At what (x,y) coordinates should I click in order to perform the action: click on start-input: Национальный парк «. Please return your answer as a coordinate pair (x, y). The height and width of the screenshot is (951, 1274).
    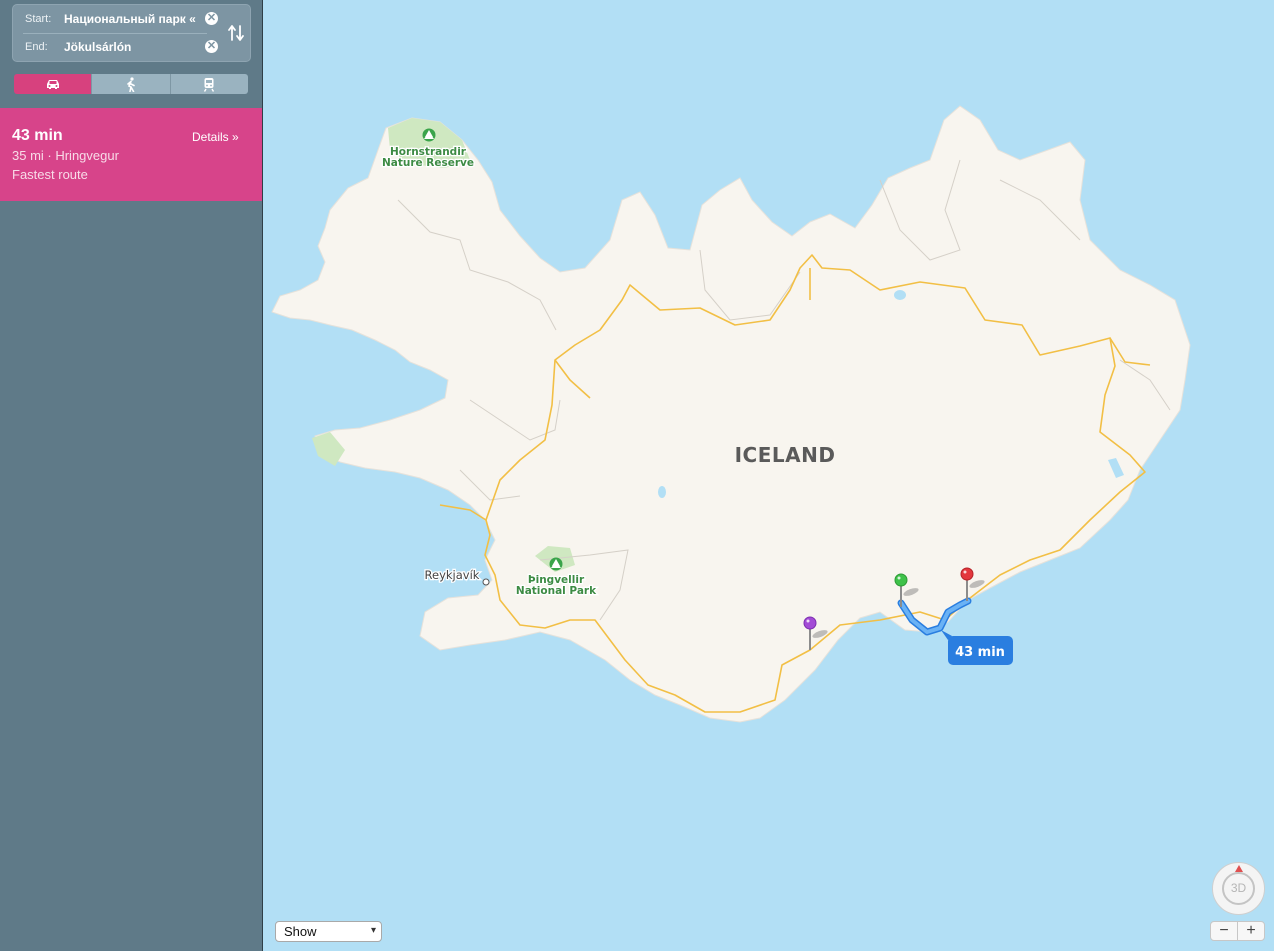
    Looking at the image, I should click on (132, 19).